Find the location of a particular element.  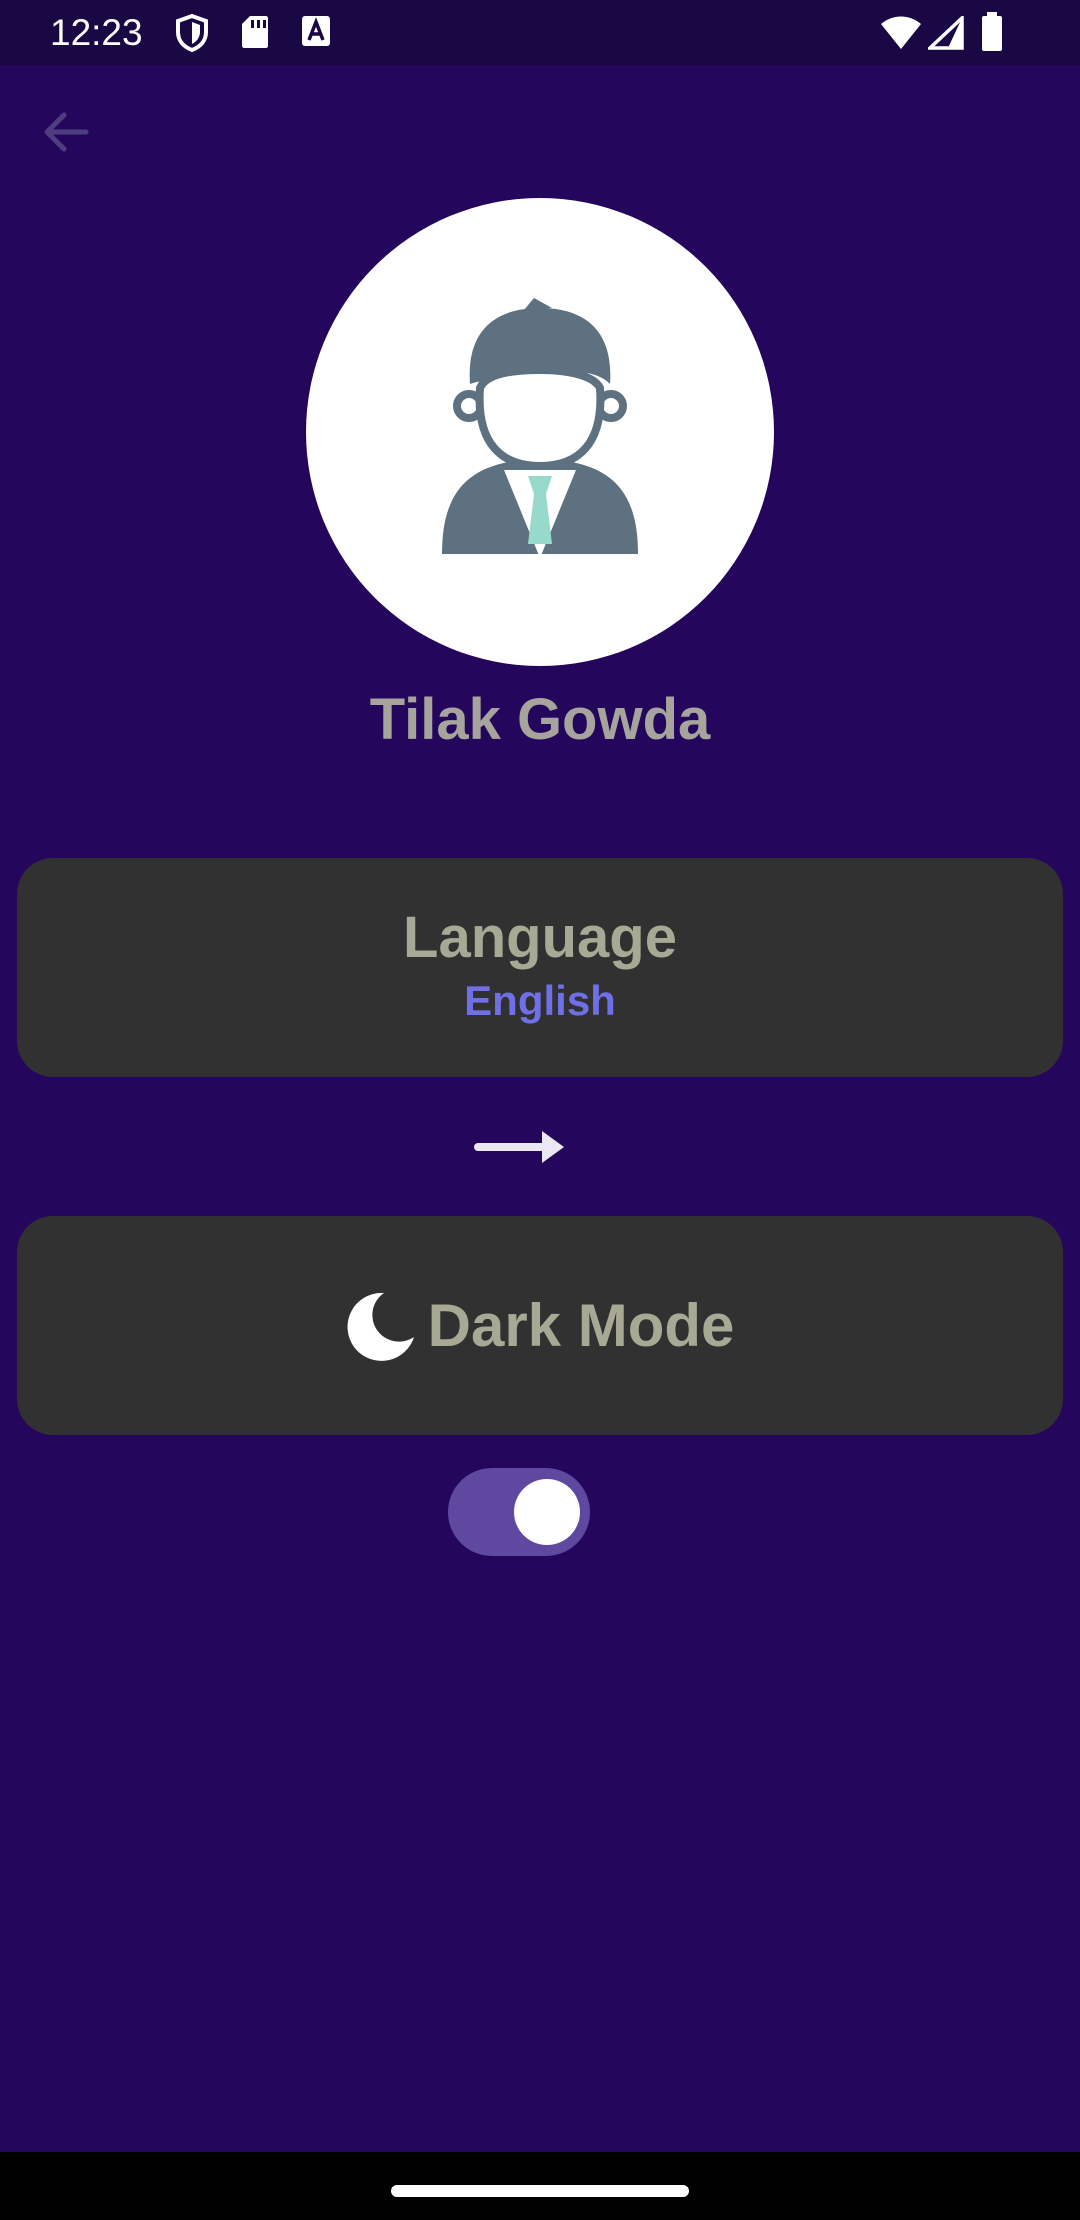

arrow-right-icon is located at coordinates (520, 1147).